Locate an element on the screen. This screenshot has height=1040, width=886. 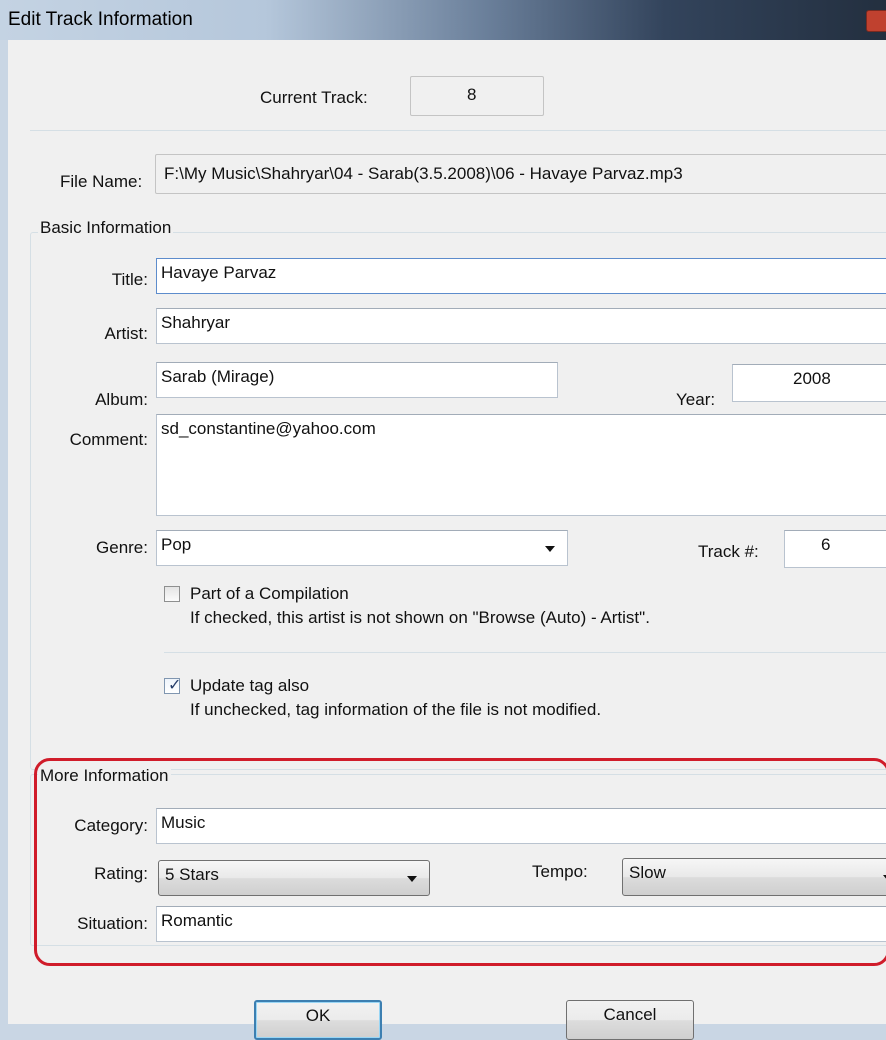
track-number-value: 6 is located at coordinates (826, 544).